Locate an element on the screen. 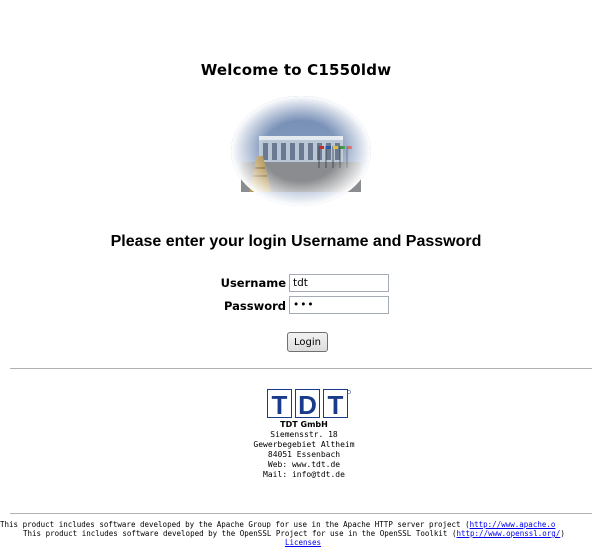 The width and height of the screenshot is (592, 554). company-area: Gewerbegebiet Altheim is located at coordinates (304, 444).